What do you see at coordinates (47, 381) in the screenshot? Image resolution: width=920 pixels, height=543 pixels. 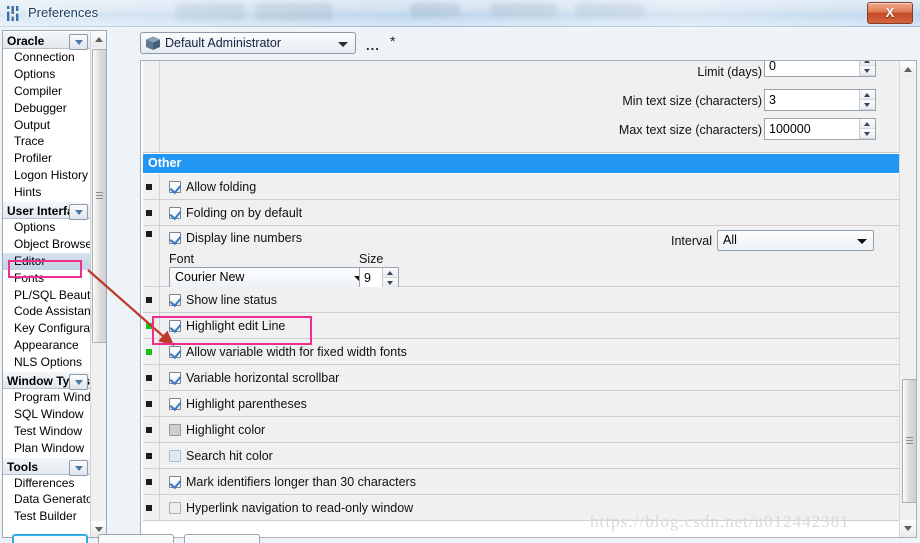 I see `sidebar-group-window-types: Window Types` at bounding box center [47, 381].